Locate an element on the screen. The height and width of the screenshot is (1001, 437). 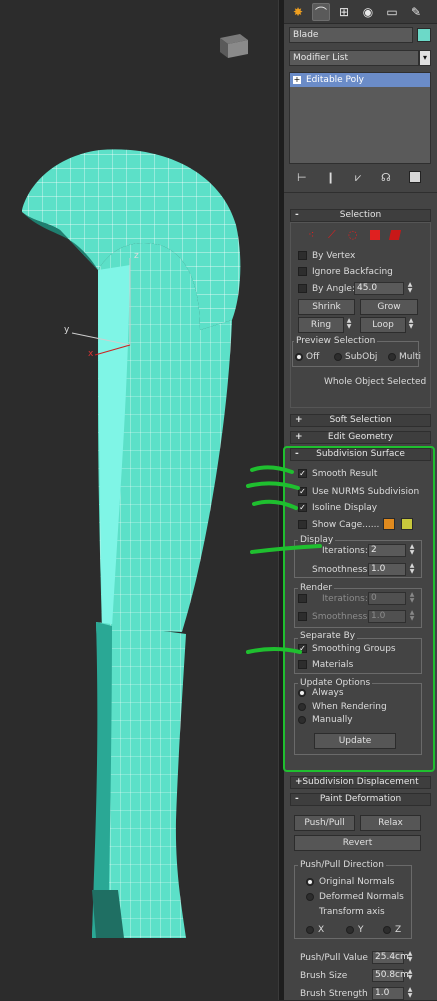
stack-divider is located at coordinates (360, 192).